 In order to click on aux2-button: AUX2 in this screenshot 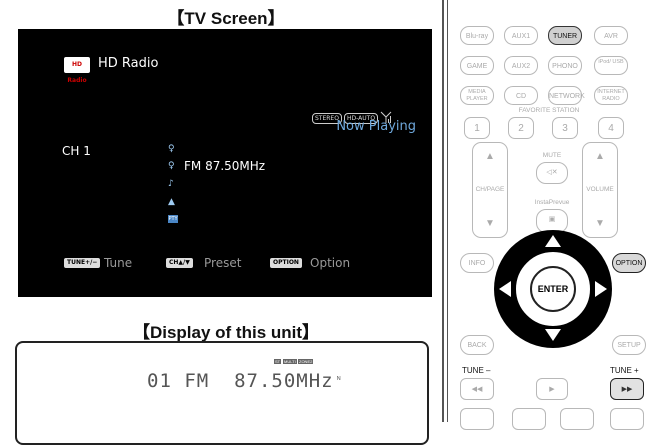, I will do `click(521, 65)`.